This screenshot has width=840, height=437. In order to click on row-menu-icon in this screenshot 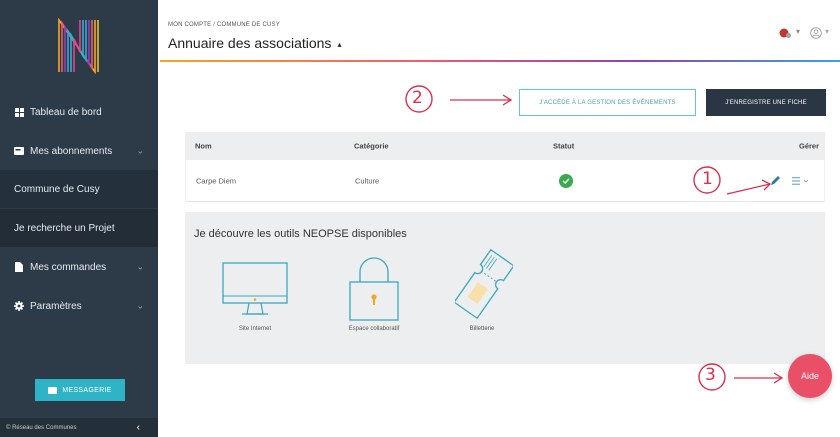, I will do `click(803, 181)`.